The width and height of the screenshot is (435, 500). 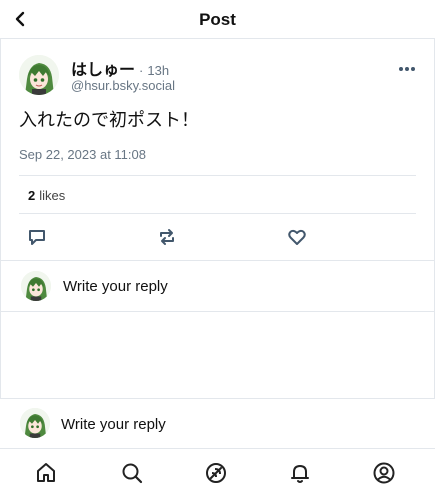 I want to click on page-title: Post, so click(x=217, y=19).